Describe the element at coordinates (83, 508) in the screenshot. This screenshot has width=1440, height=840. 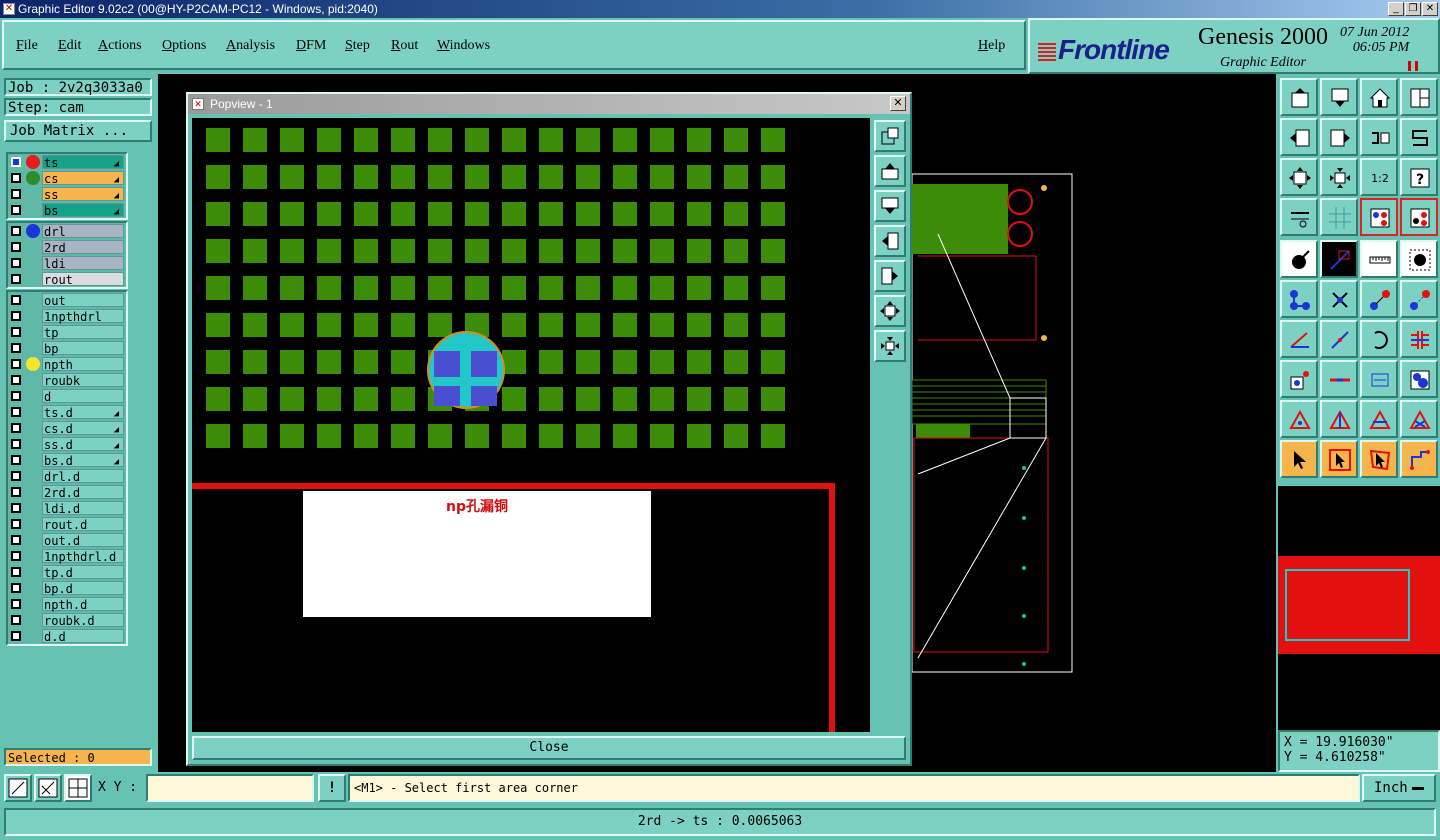
I see `layer-name: ldi.d` at that location.